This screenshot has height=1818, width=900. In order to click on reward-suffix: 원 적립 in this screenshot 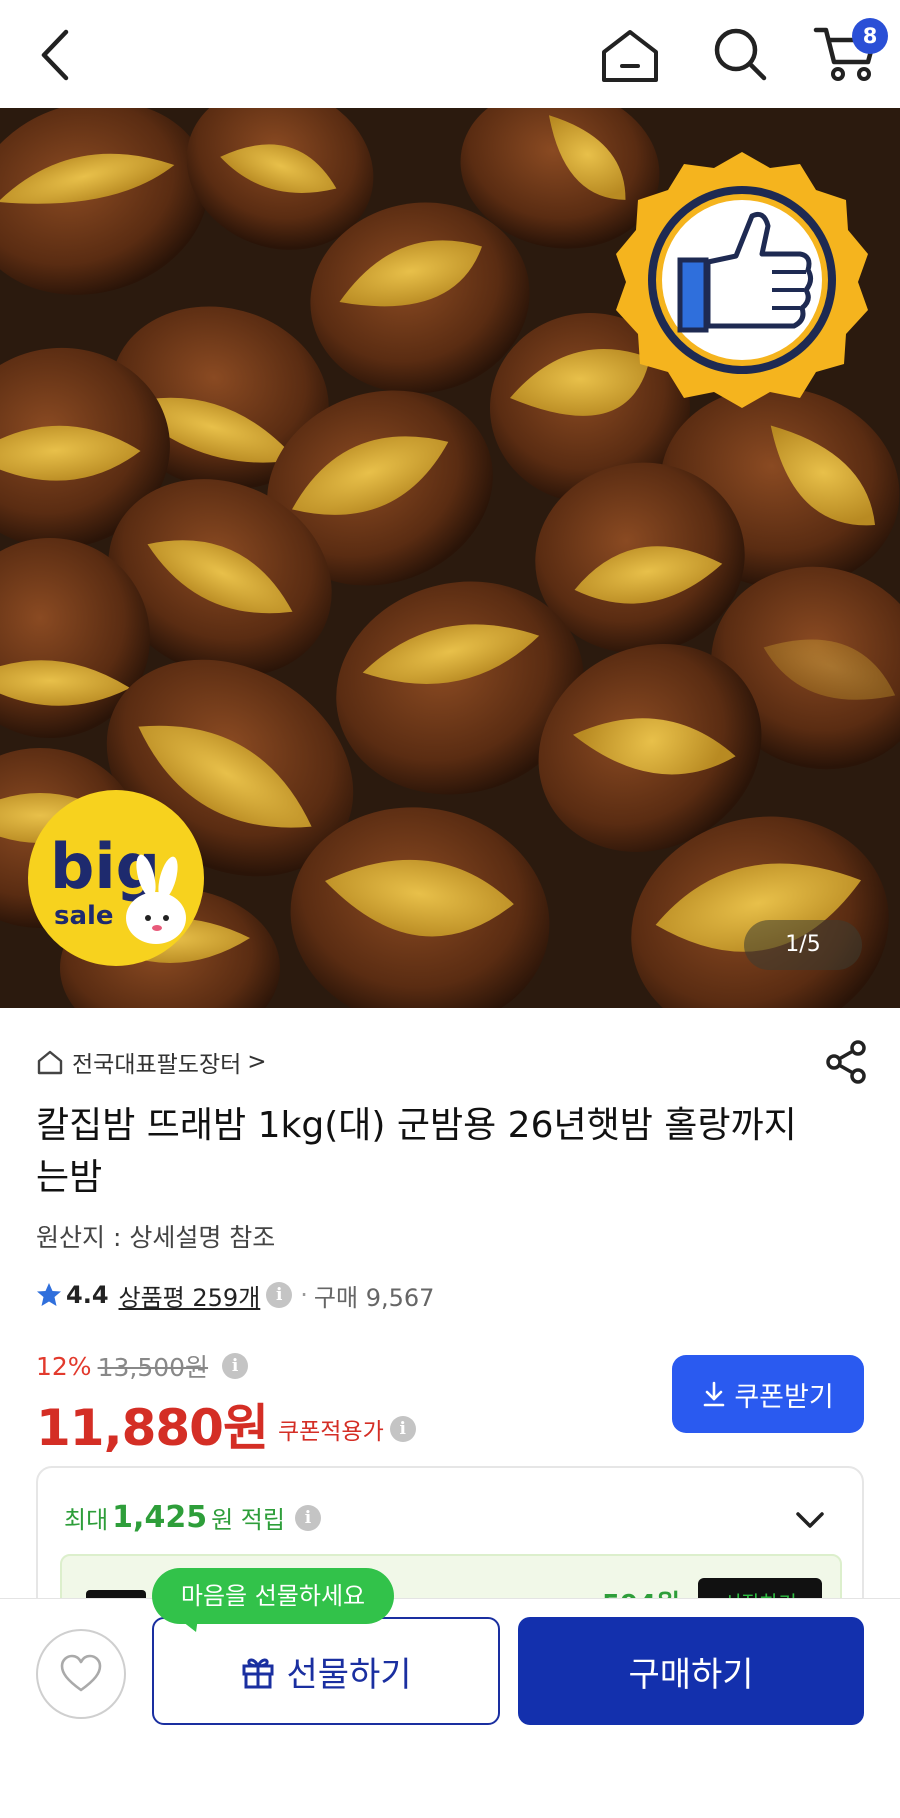, I will do `click(248, 1520)`.